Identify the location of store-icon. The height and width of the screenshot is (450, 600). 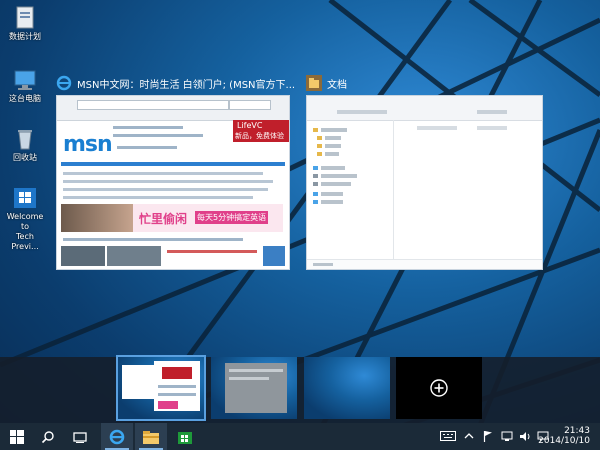
(185, 437).